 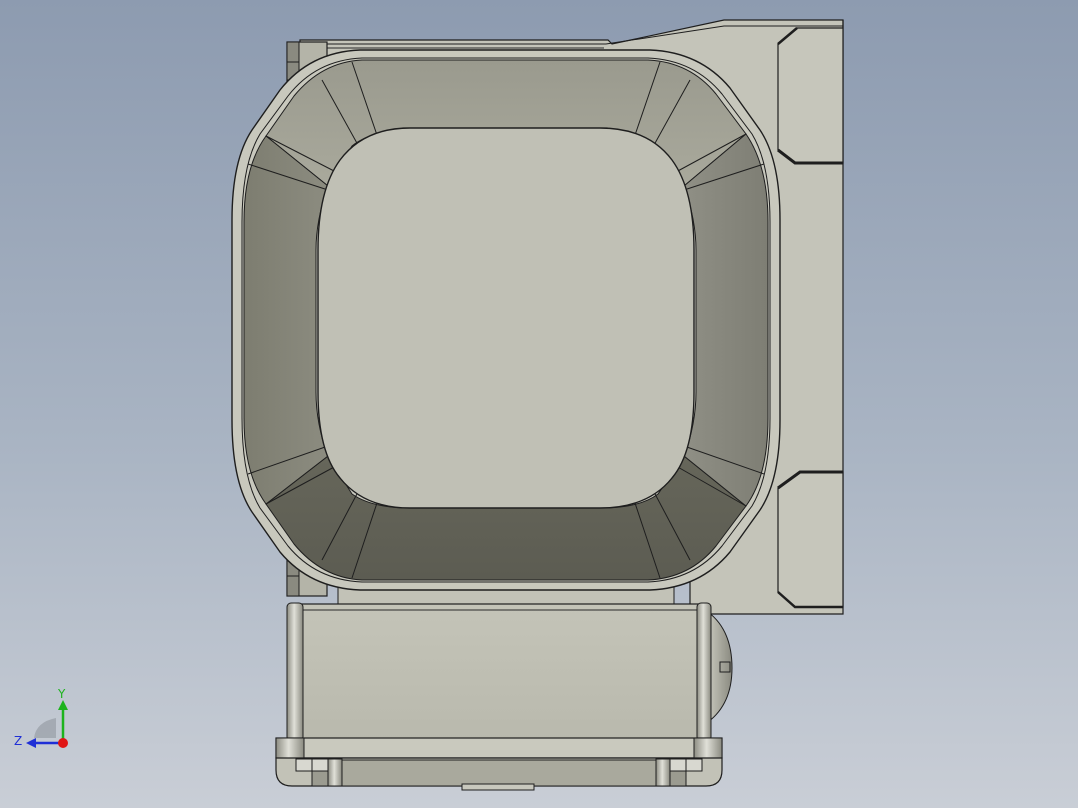 What do you see at coordinates (31, 743) in the screenshot?
I see `z-axis-arrow-icon` at bounding box center [31, 743].